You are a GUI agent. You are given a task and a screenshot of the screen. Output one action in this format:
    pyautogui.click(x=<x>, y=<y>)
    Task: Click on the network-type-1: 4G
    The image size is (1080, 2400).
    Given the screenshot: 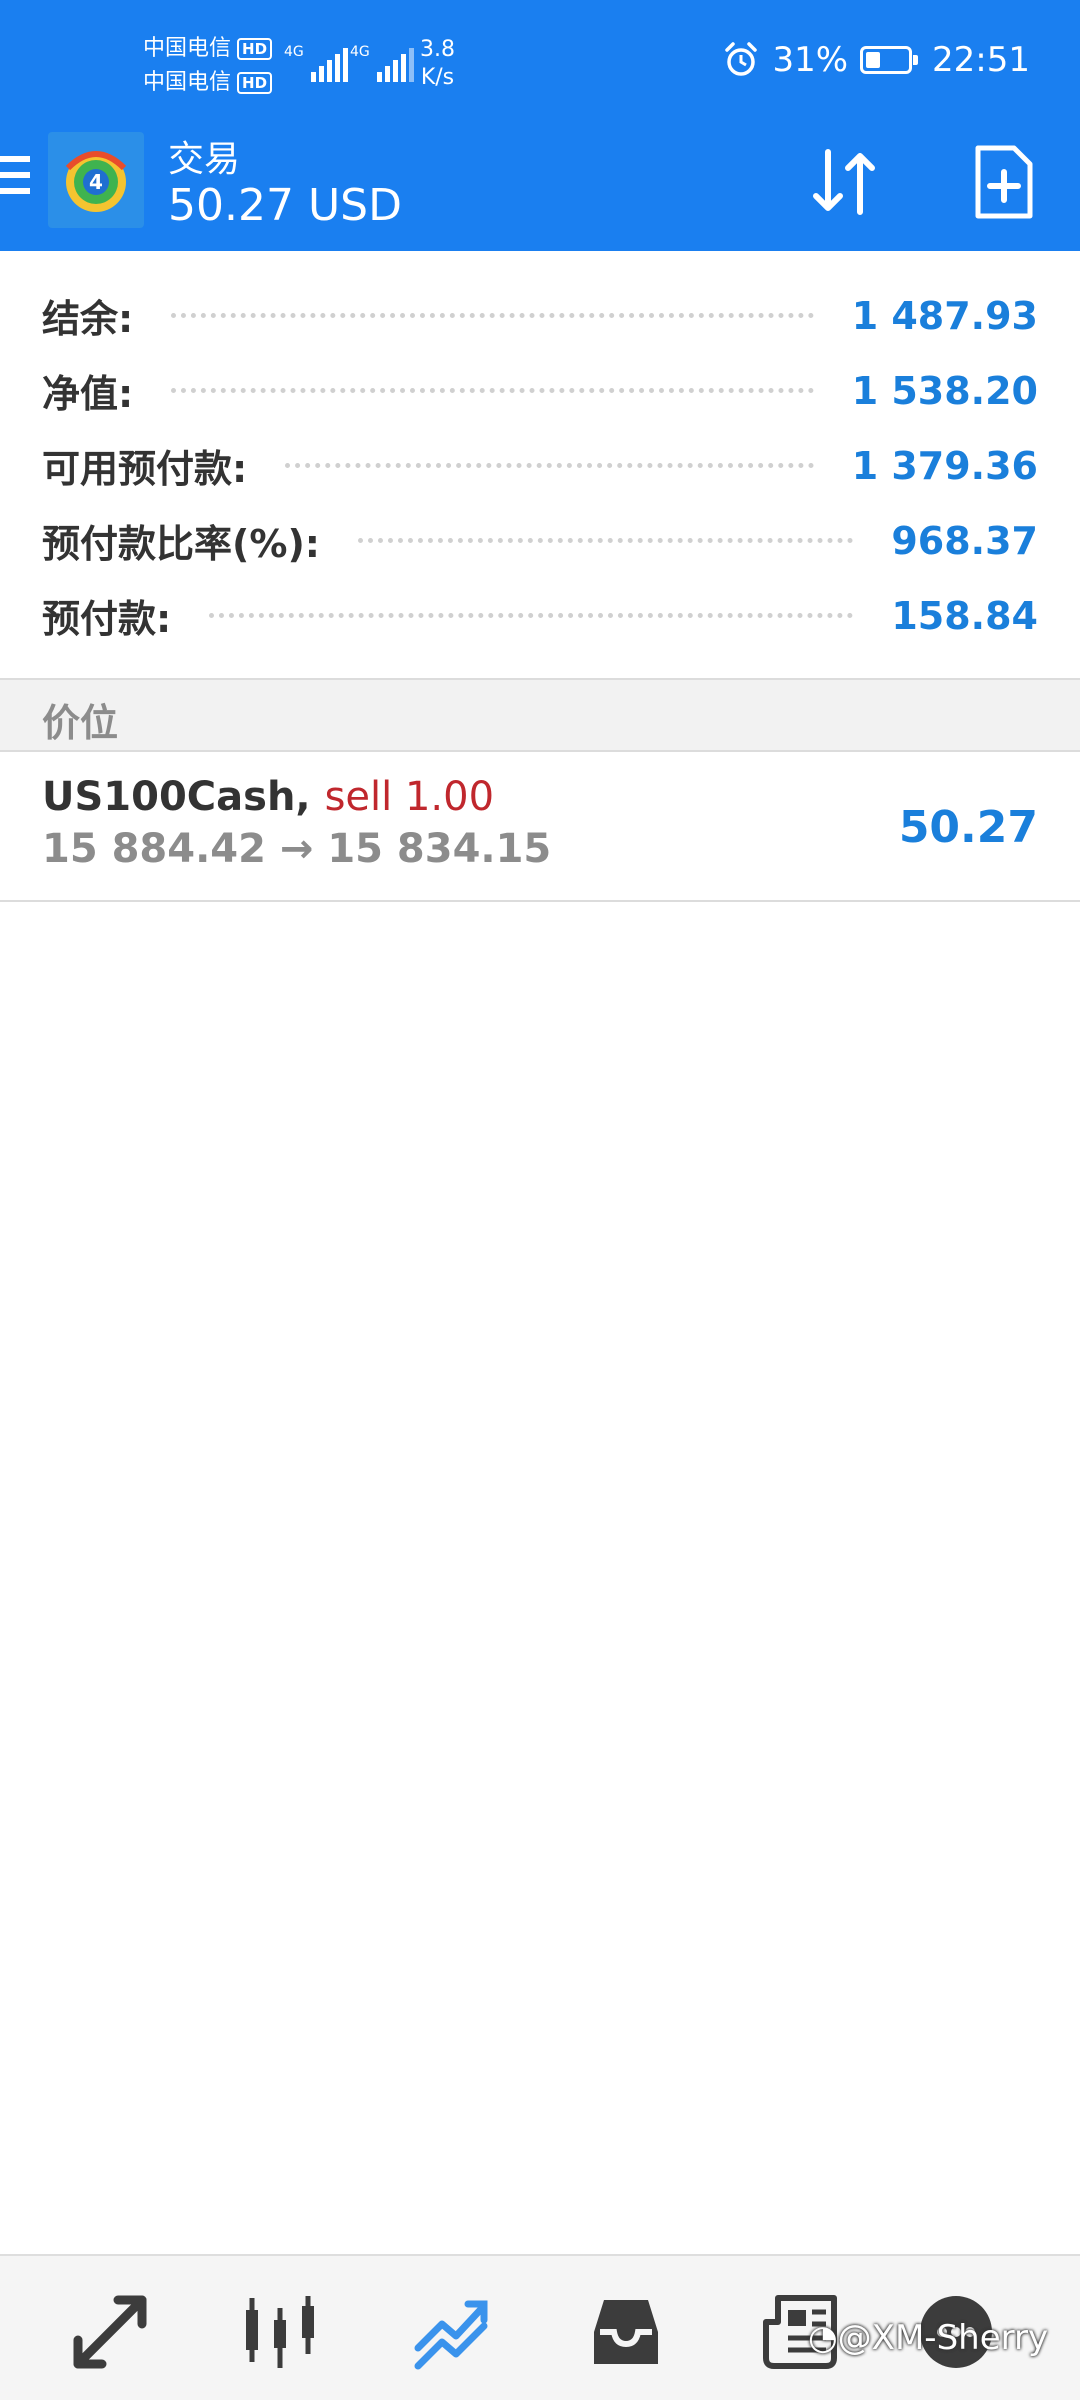 What is the action you would take?
    pyautogui.click(x=294, y=52)
    